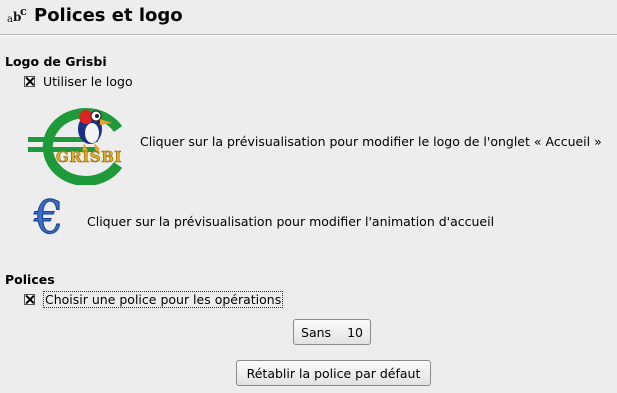  Describe the element at coordinates (89, 157) in the screenshot. I see `grisbi-logo-text: GRISBI` at that location.